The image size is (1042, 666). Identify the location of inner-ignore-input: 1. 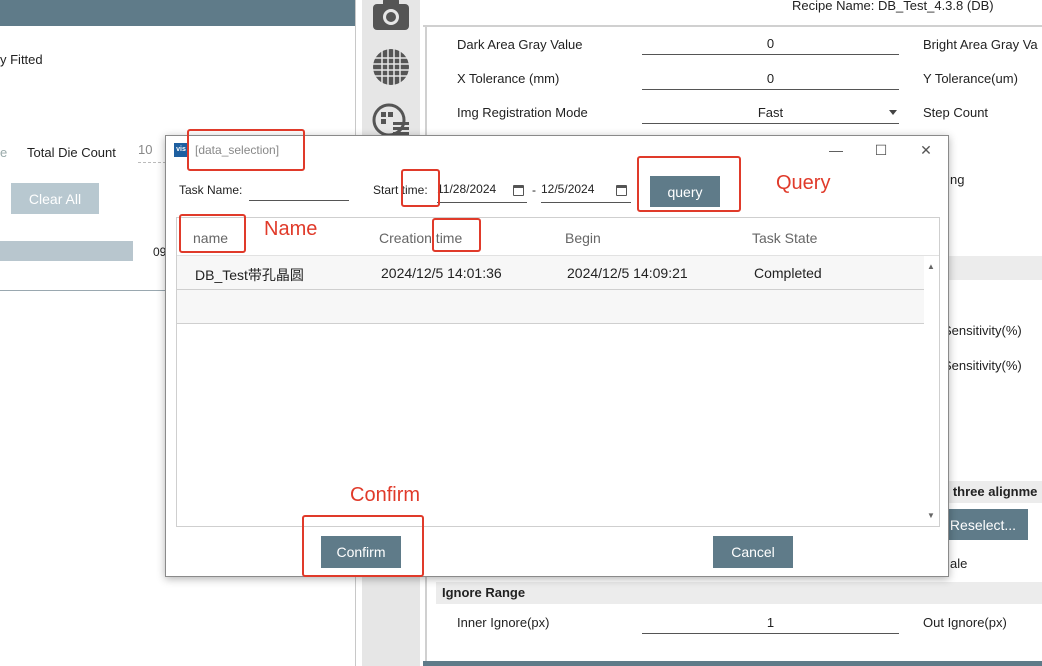
(770, 624).